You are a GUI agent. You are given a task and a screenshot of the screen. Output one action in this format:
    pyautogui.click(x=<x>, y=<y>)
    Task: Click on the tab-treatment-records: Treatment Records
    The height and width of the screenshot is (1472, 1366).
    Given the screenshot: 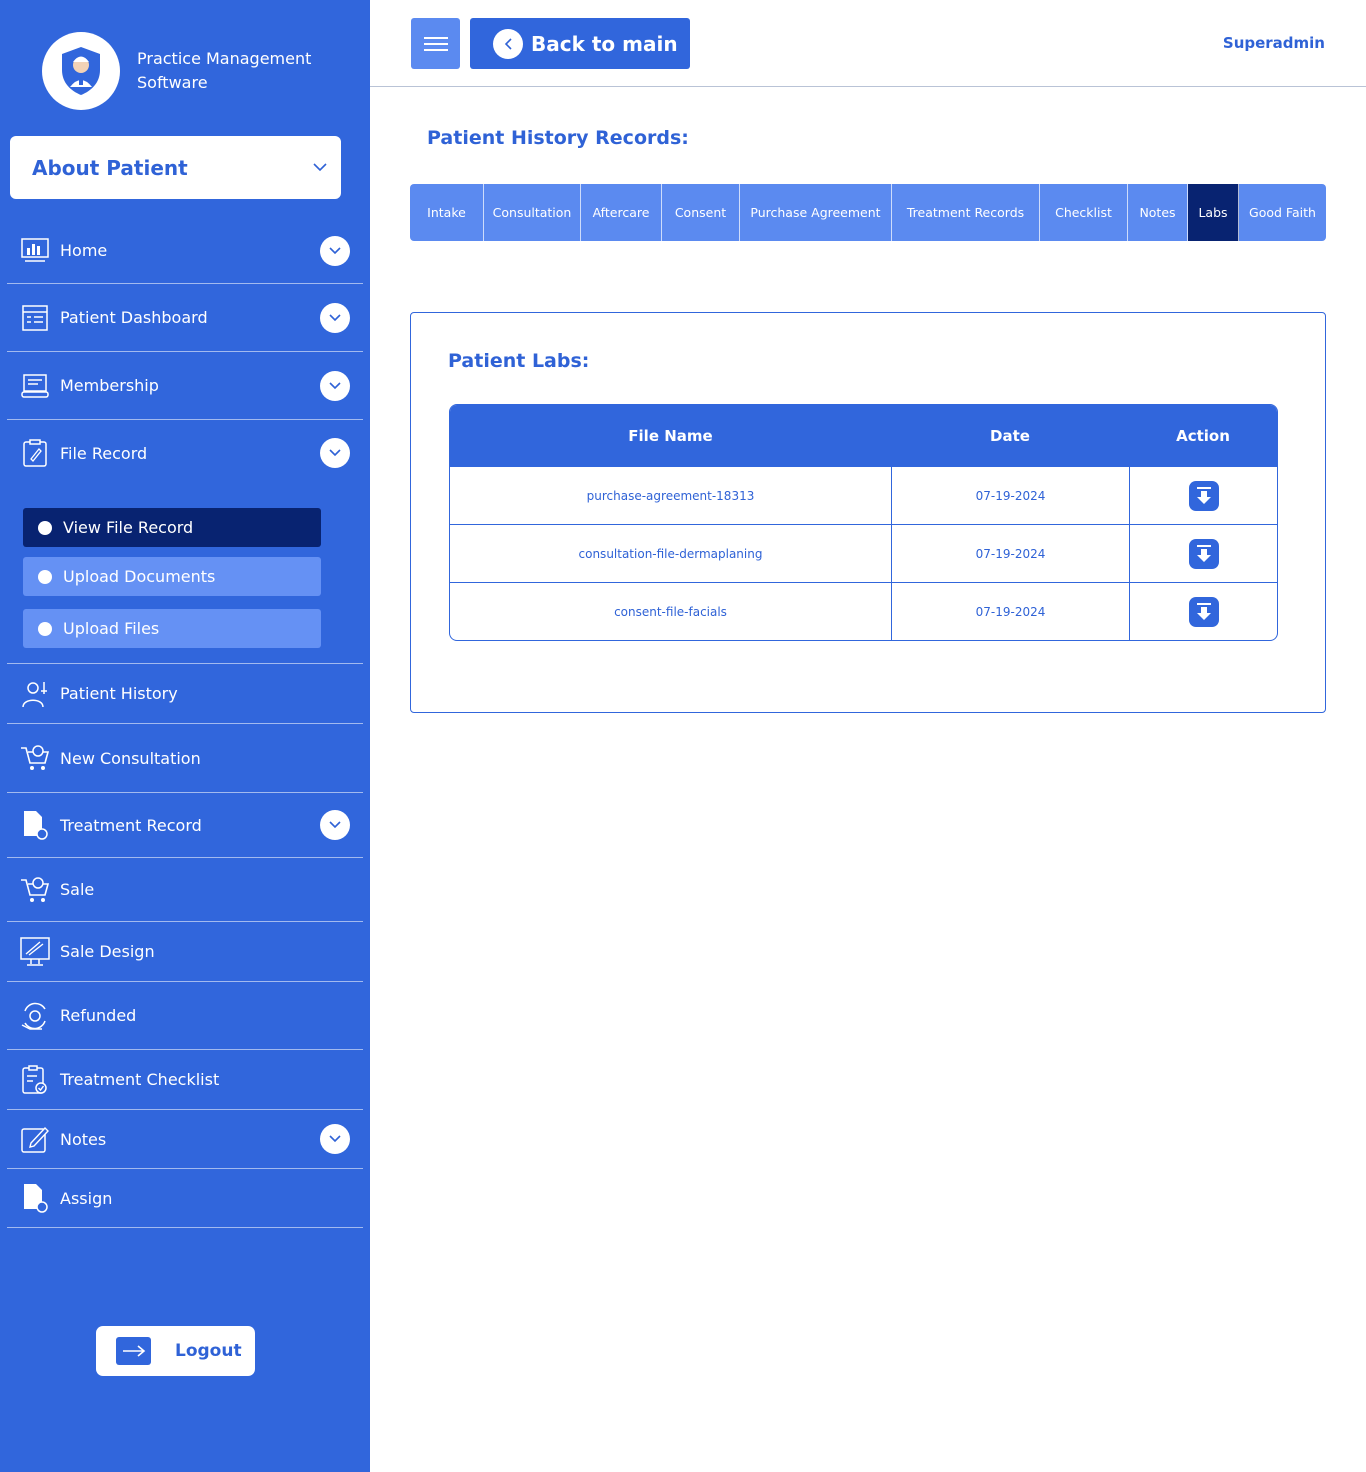 What is the action you would take?
    pyautogui.click(x=966, y=212)
    